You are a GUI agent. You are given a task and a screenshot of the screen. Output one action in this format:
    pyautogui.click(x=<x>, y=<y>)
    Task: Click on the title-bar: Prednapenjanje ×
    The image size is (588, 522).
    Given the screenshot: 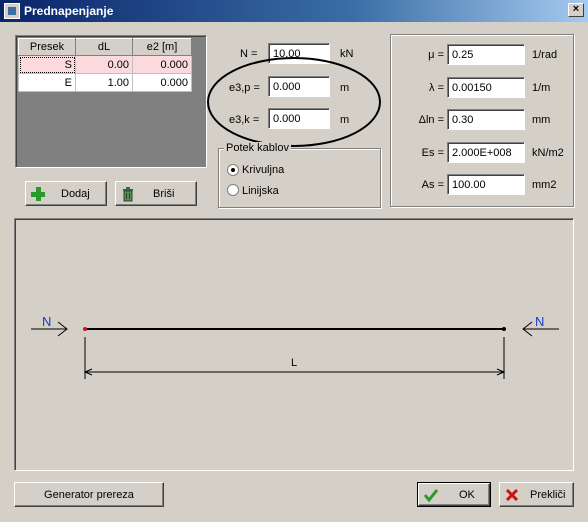 What is the action you would take?
    pyautogui.click(x=294, y=11)
    